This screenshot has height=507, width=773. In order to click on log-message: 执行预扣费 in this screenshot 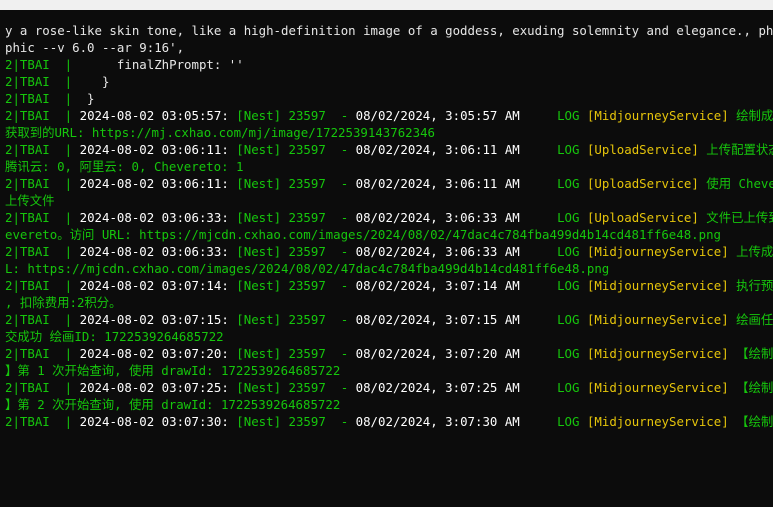, I will do `click(754, 285)`.